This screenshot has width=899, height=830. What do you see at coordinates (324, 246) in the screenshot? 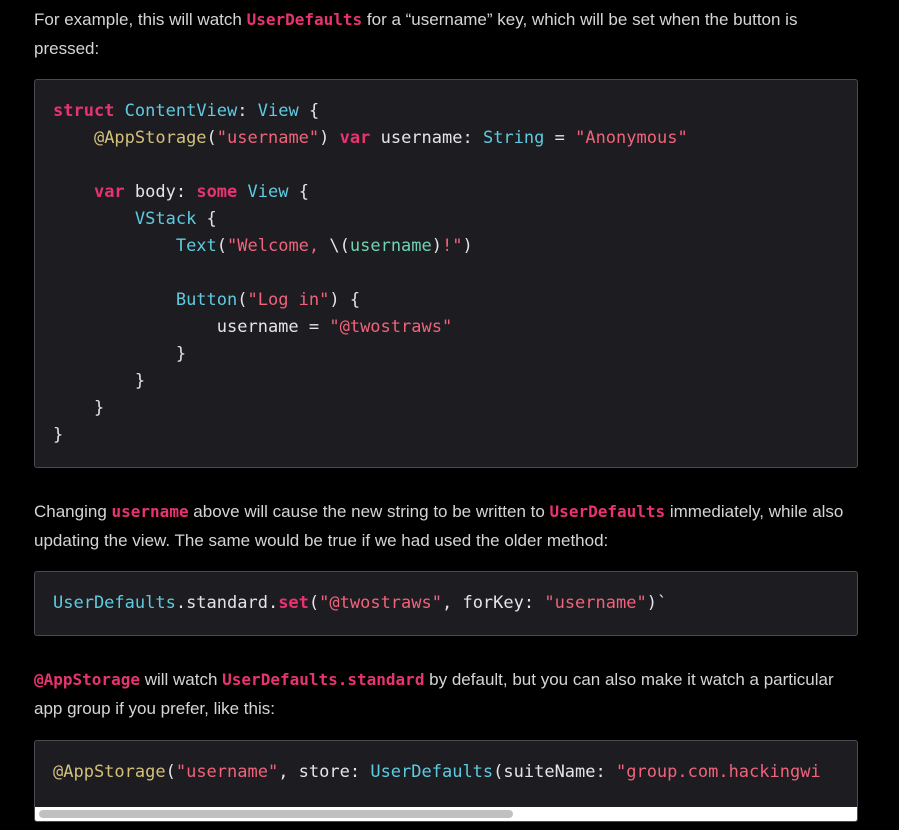
I see `code-line: Text("Welcome, \(username)!")` at bounding box center [324, 246].